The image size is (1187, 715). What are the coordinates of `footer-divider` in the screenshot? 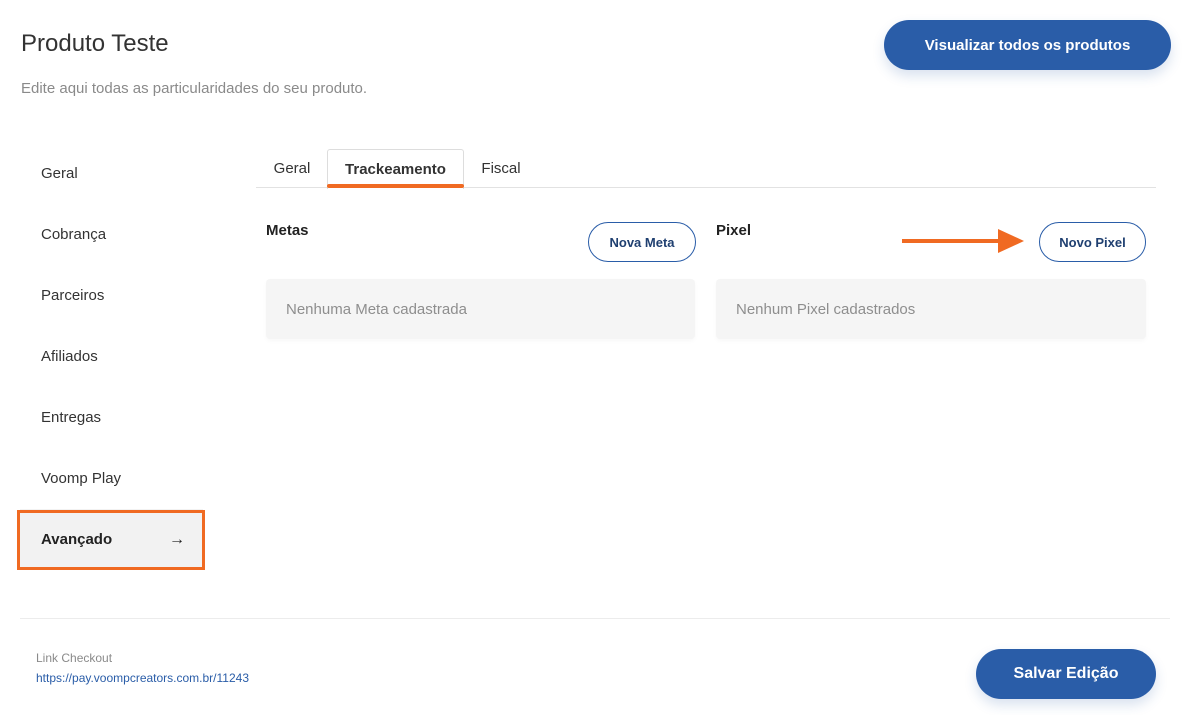 It's located at (595, 618).